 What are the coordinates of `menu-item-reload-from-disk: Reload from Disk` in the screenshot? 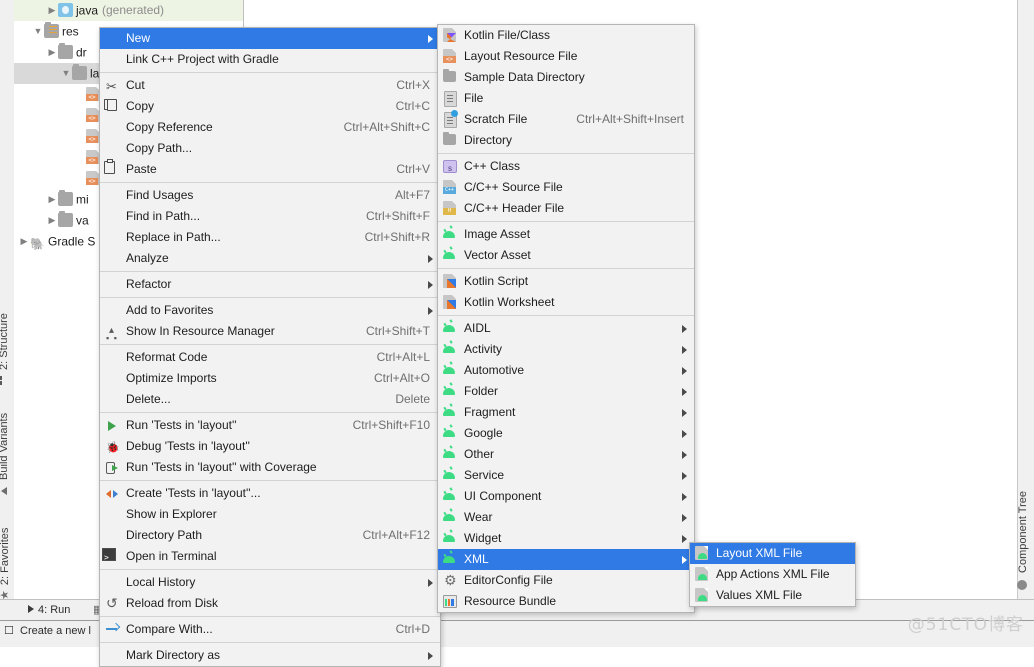 It's located at (270, 603).